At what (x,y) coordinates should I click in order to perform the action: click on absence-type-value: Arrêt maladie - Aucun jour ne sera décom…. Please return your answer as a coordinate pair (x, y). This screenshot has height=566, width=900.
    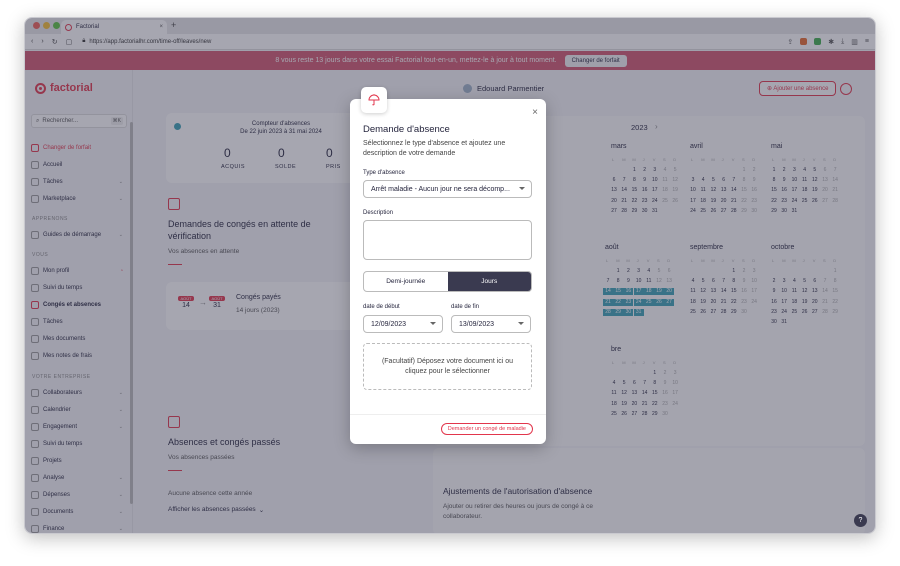
    Looking at the image, I should click on (440, 189).